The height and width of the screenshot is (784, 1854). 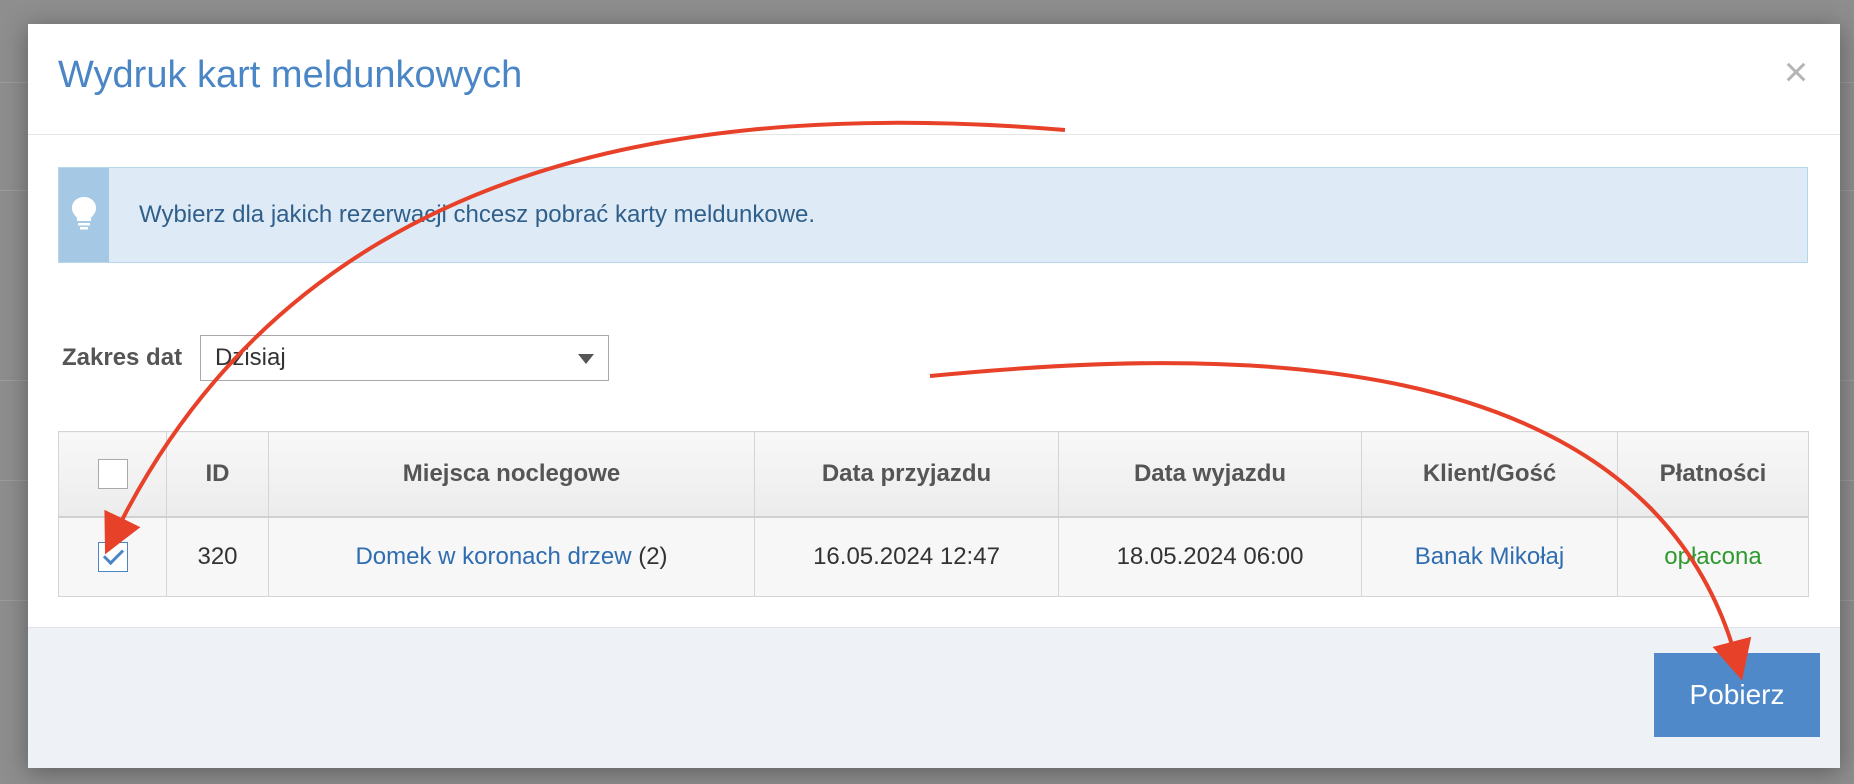 I want to click on download-button: Pobierz, so click(x=1737, y=695).